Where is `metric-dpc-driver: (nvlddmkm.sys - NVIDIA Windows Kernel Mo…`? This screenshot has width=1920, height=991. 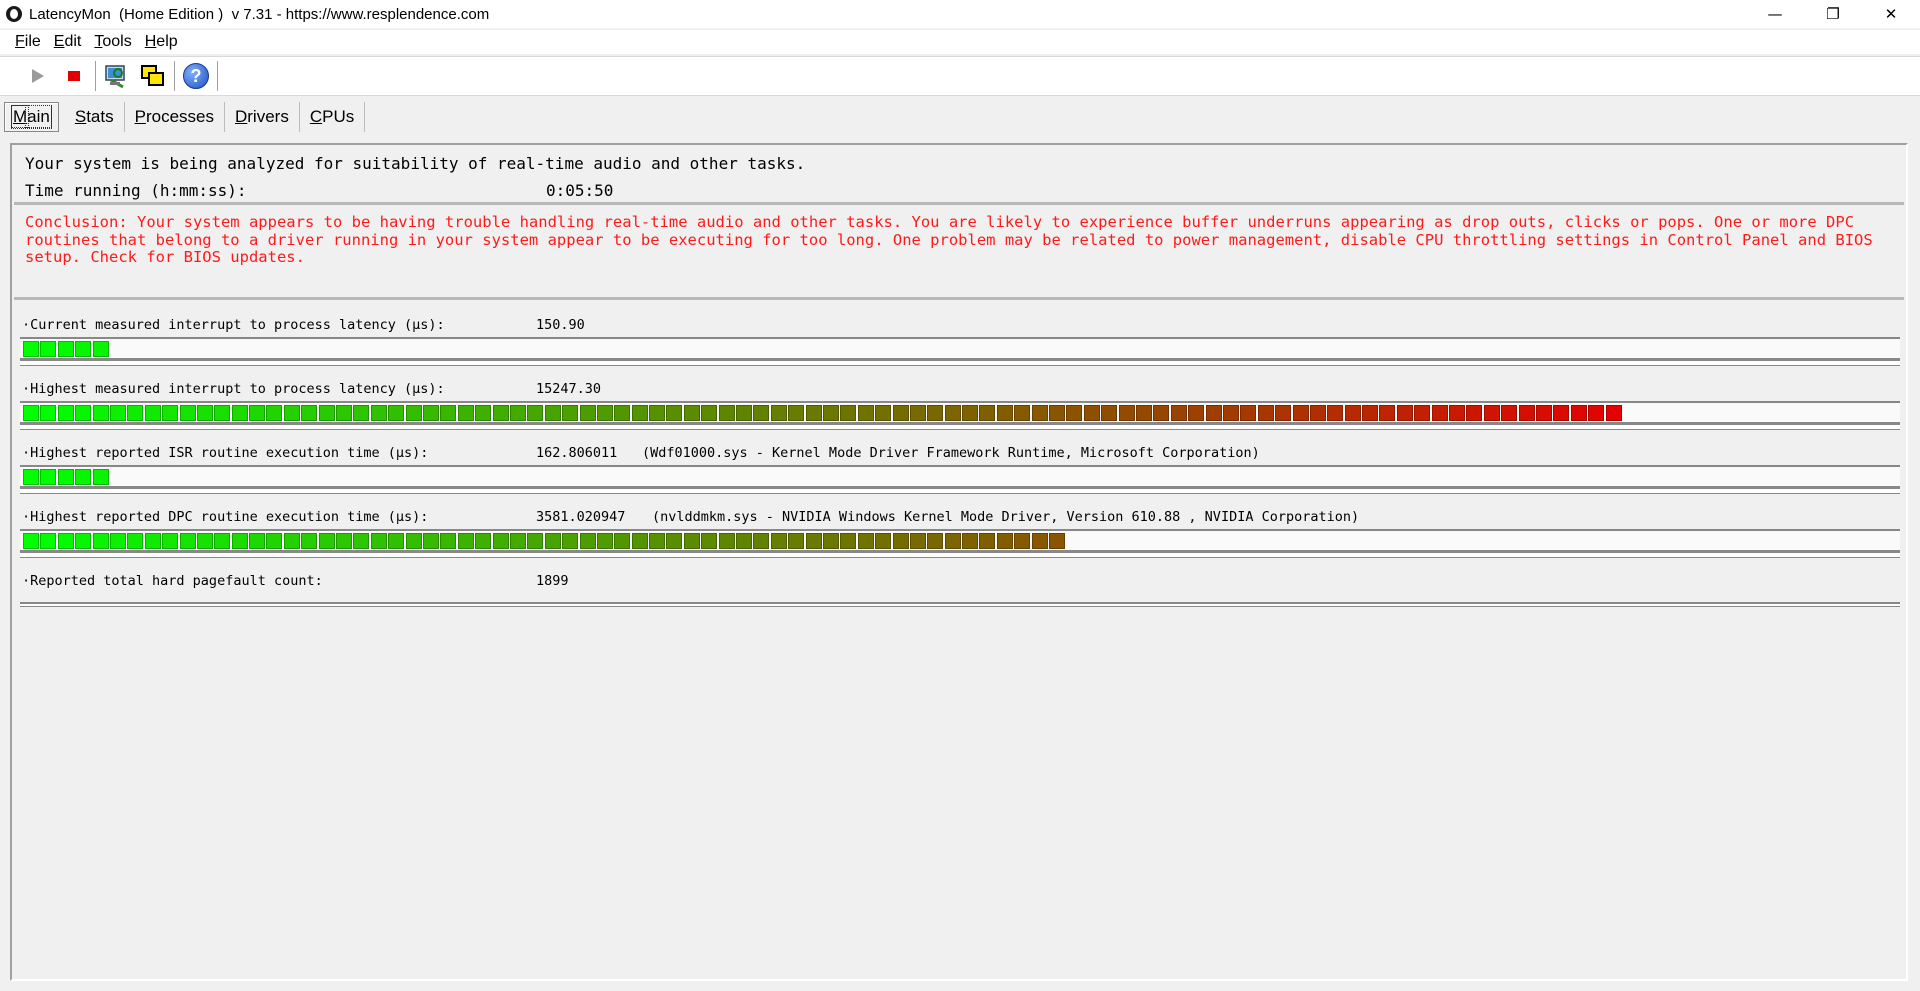 metric-dpc-driver: (nvlddmkm.sys - NVIDIA Windows Kernel Mo… is located at coordinates (1006, 517).